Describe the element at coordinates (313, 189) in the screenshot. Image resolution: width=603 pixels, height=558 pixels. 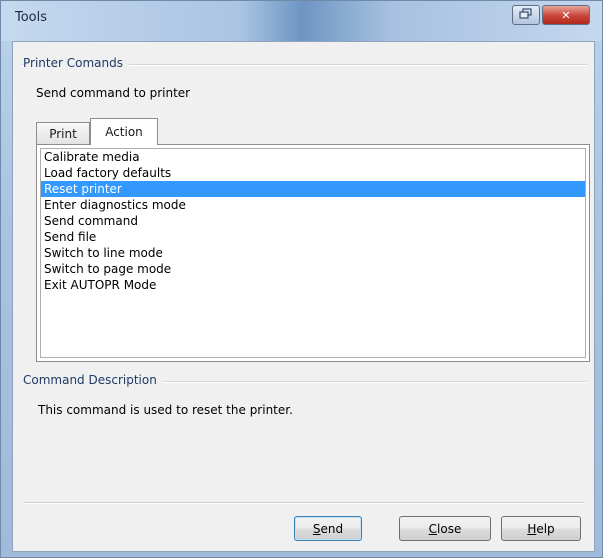
I see `list-item-reset-printer: Reset printer` at that location.